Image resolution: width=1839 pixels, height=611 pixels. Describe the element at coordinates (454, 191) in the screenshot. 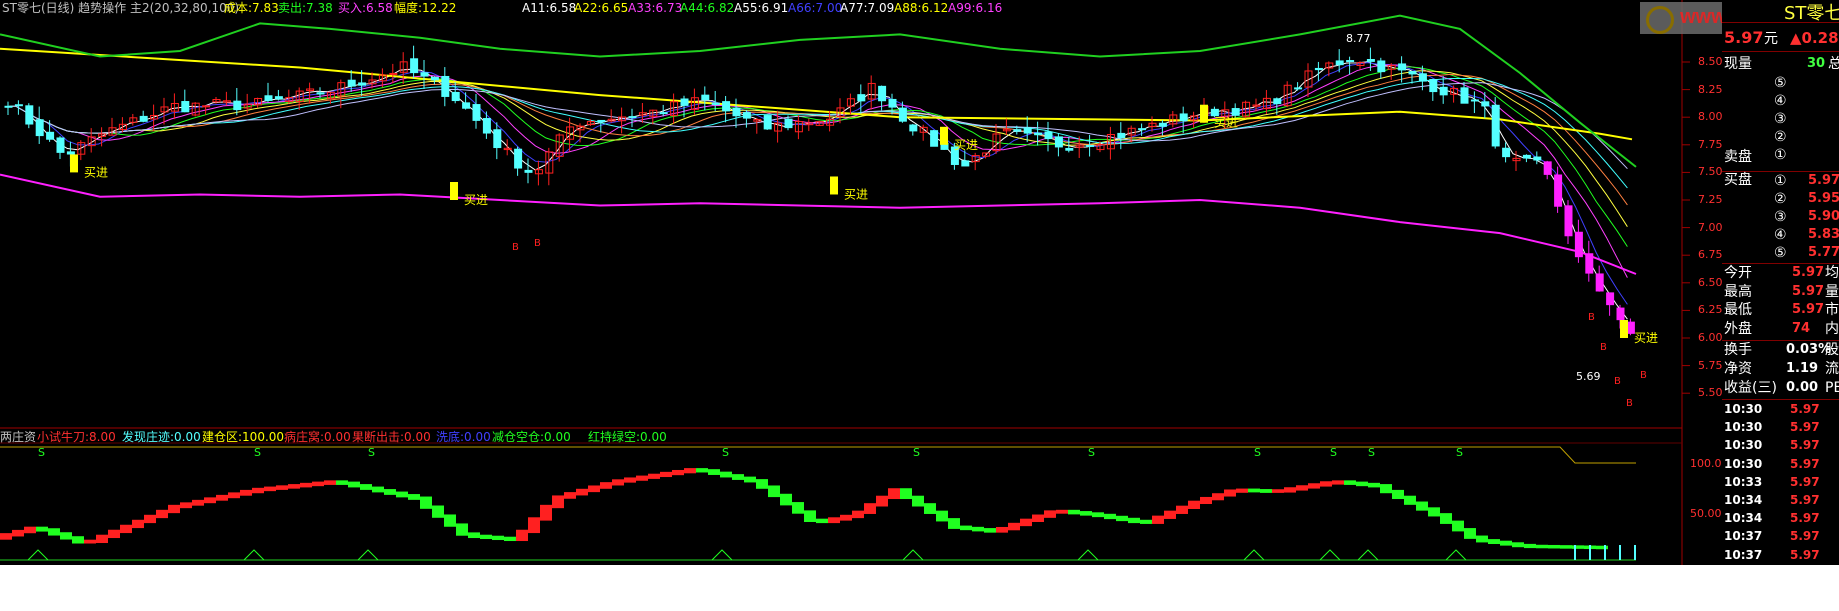

I see `buy-signal-bar` at that location.